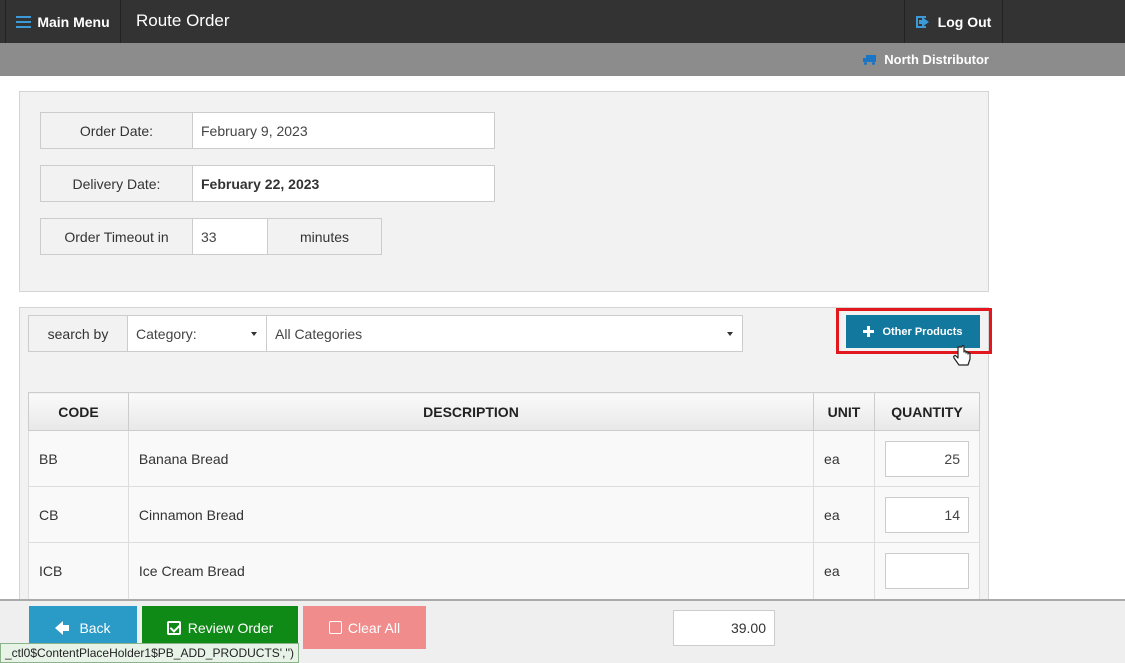 This screenshot has width=1125, height=663. I want to click on back-label: Back, so click(95, 627).